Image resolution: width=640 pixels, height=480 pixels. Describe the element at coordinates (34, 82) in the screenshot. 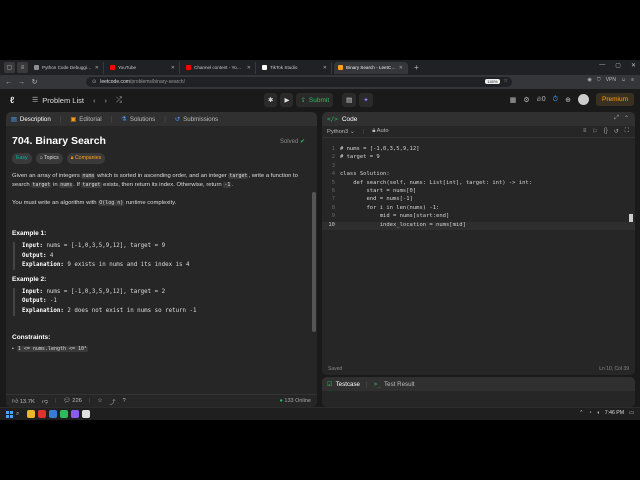

I see `reload-icon: ↻` at that location.